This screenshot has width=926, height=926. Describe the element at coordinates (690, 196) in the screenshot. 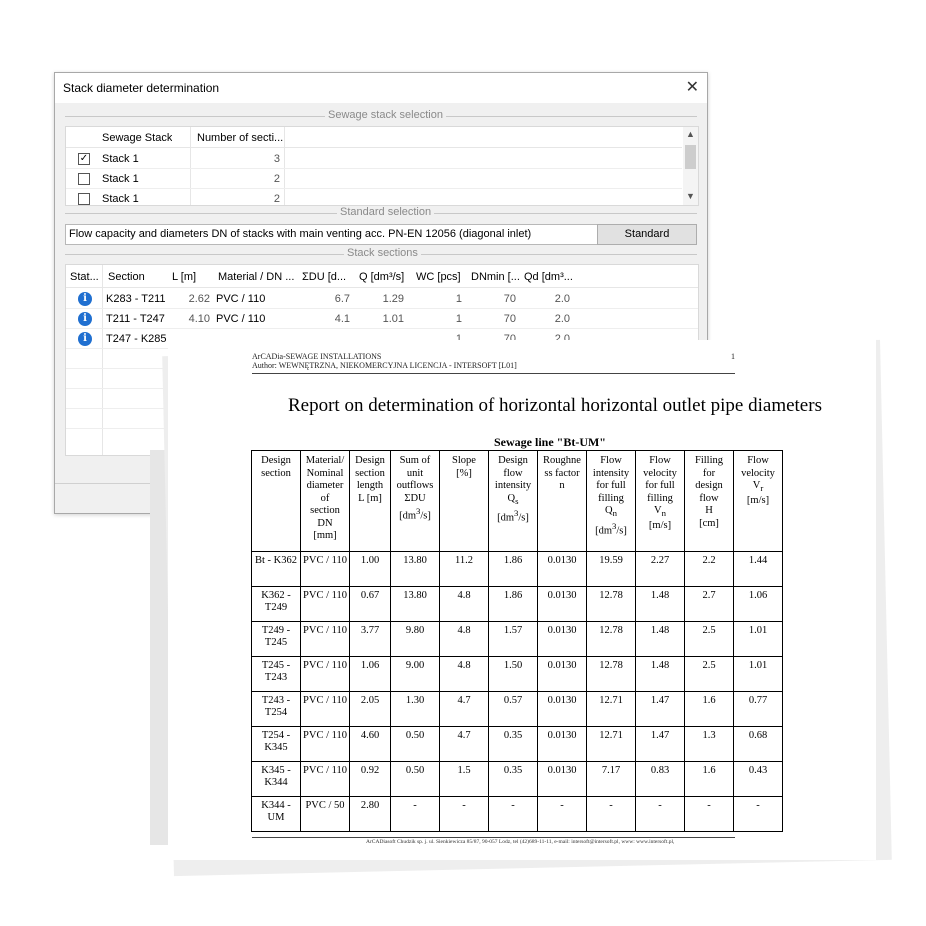

I see `scroll-down-icon: ▼` at that location.